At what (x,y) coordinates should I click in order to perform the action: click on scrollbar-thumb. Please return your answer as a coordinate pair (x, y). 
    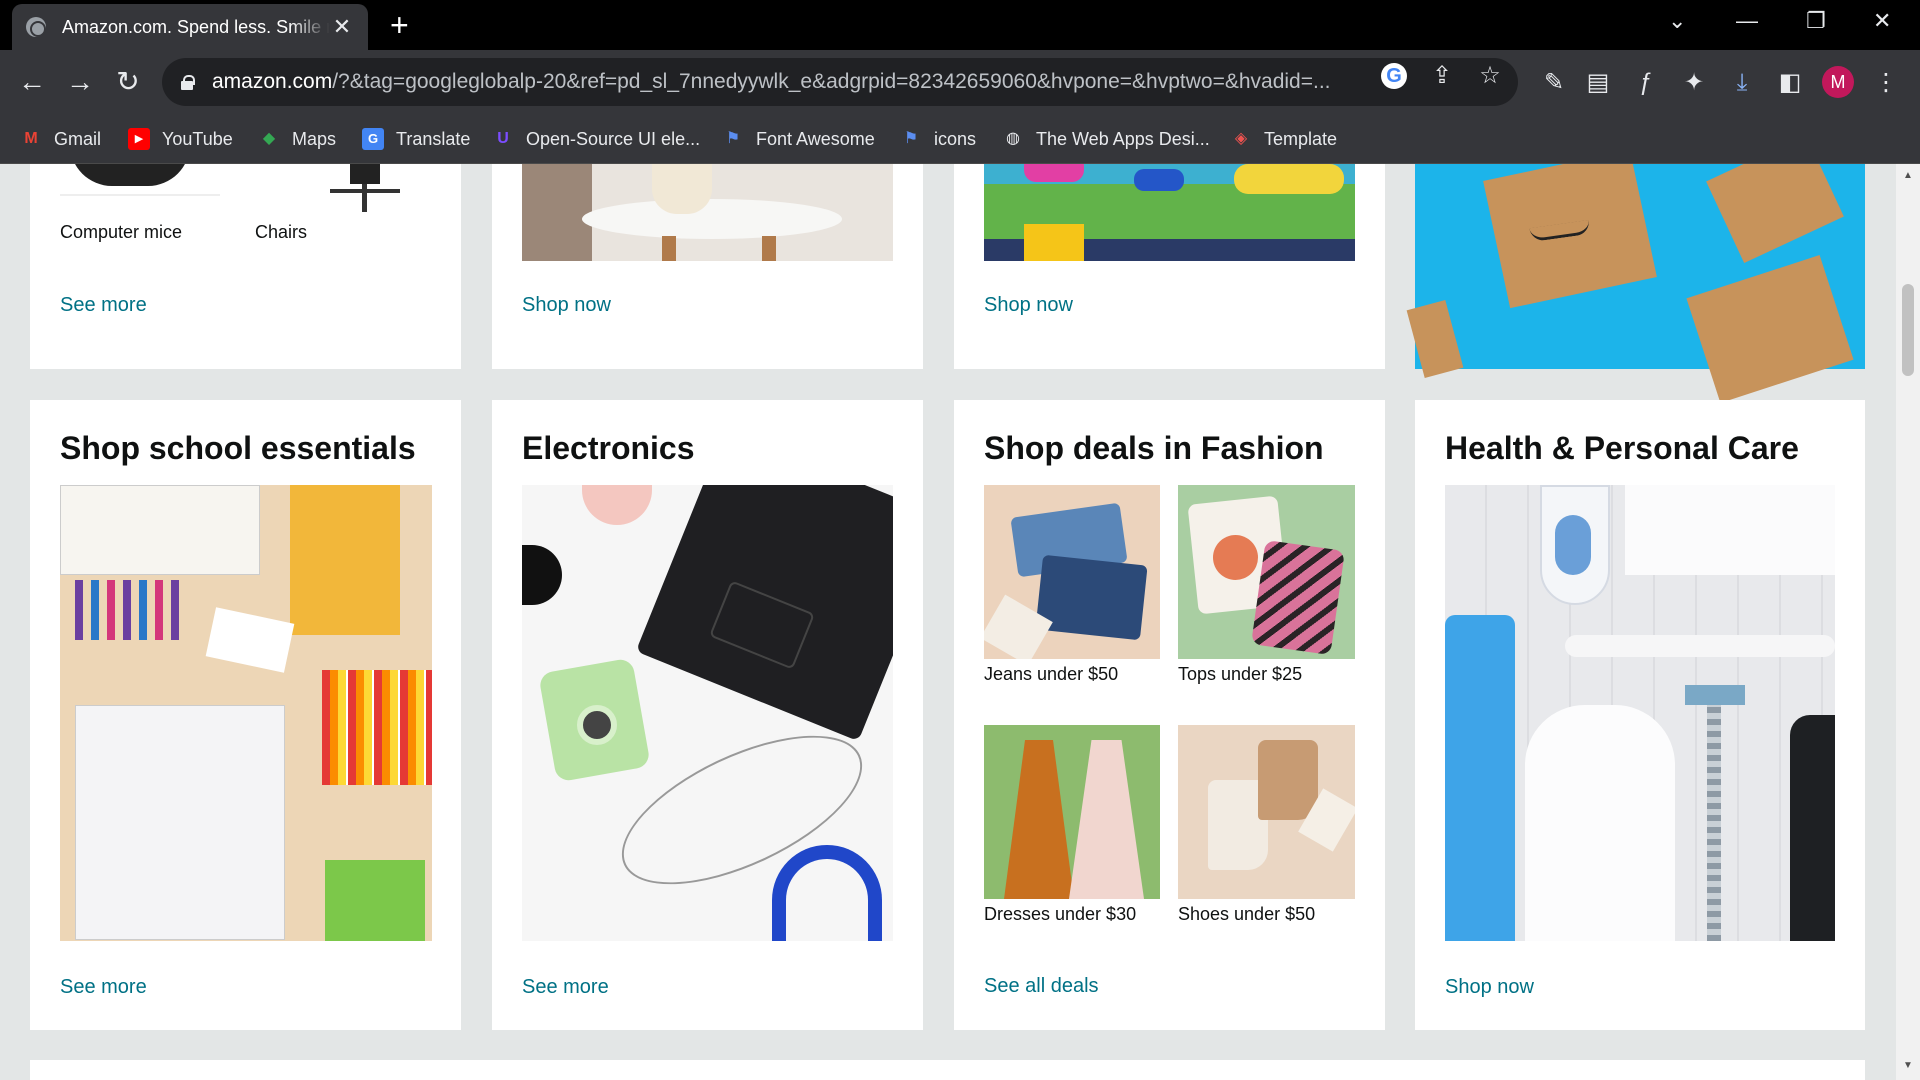
    Looking at the image, I should click on (1908, 330).